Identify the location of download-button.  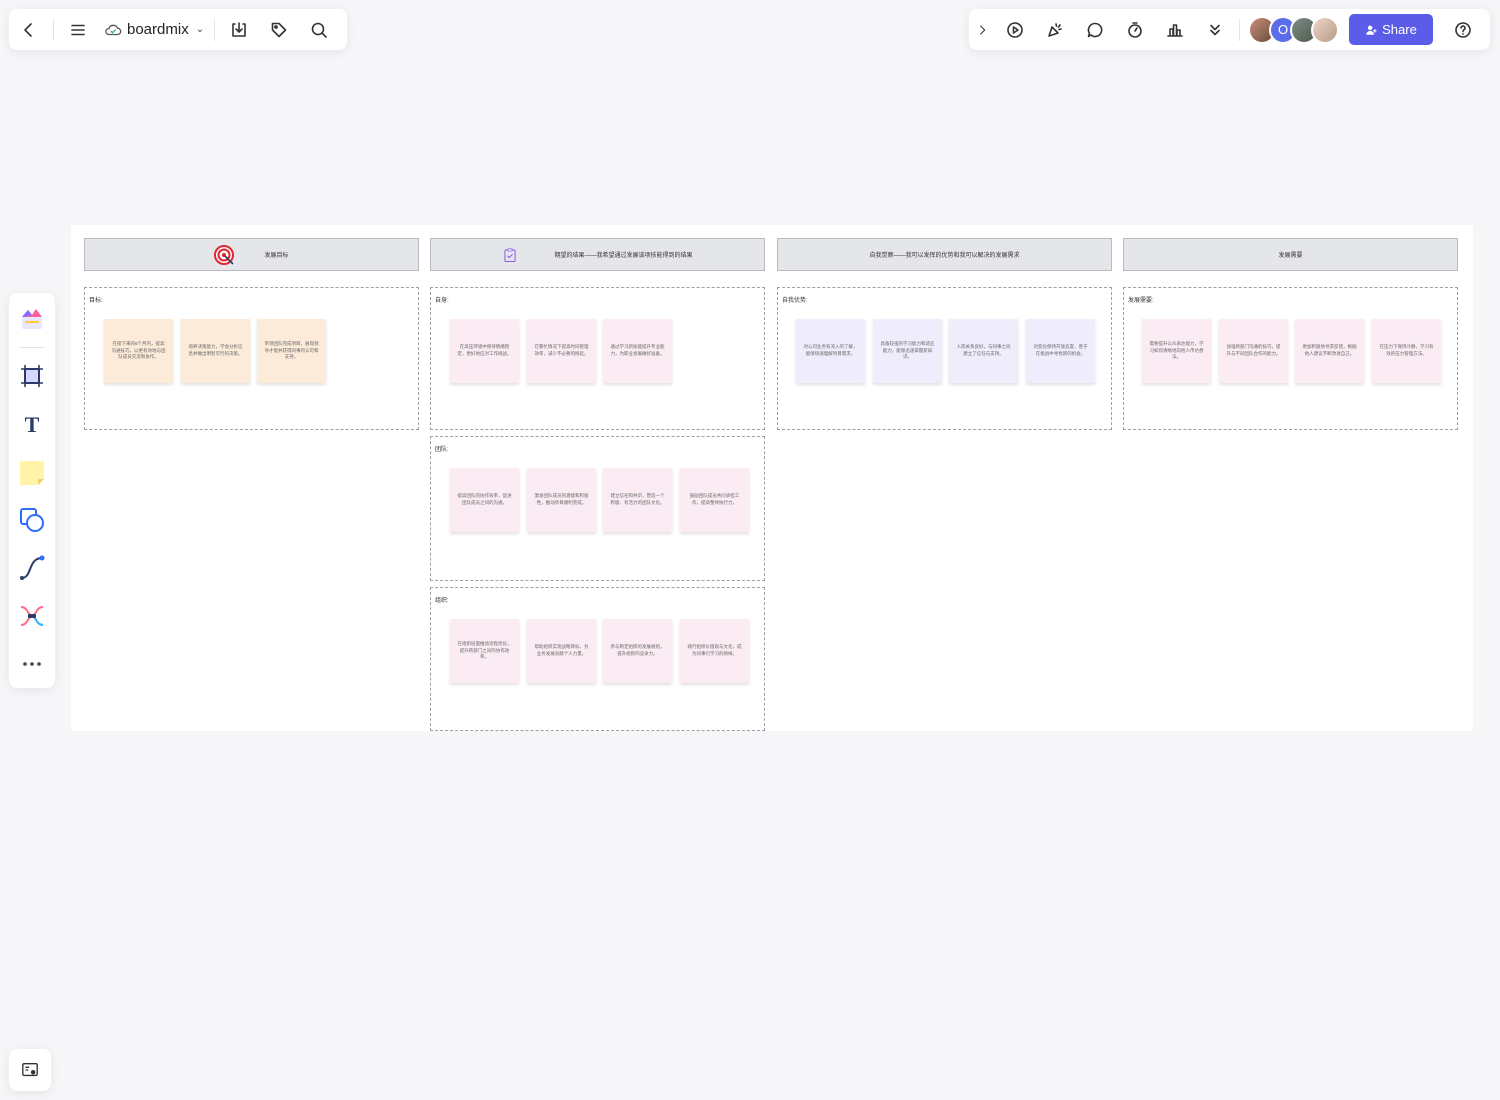
(239, 29).